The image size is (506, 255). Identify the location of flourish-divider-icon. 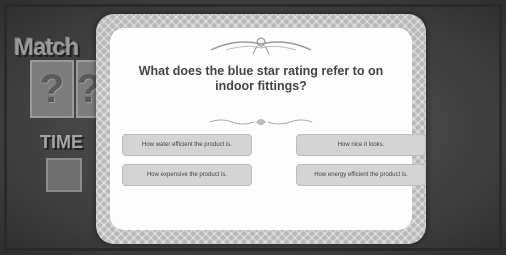
(261, 122).